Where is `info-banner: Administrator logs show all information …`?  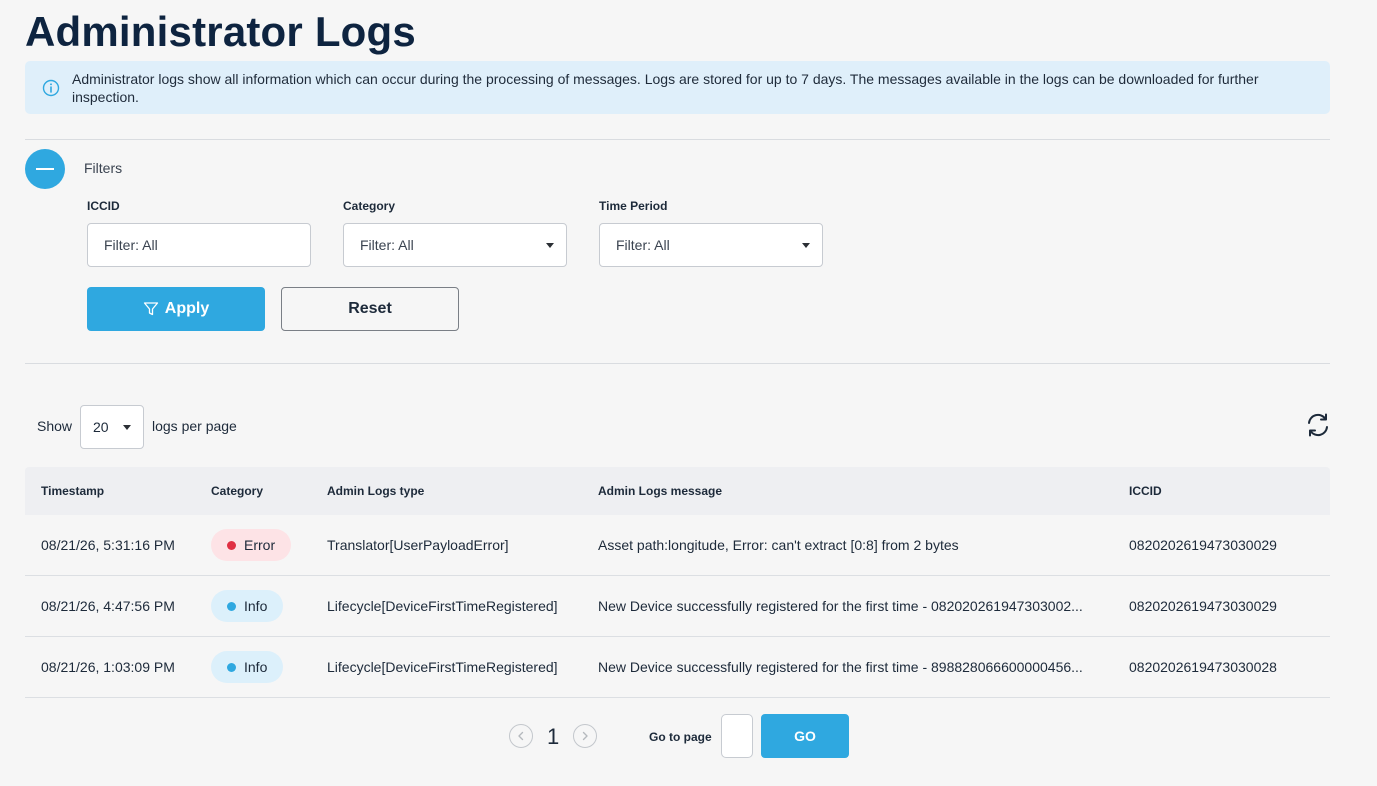
info-banner: Administrator logs show all information … is located at coordinates (677, 87).